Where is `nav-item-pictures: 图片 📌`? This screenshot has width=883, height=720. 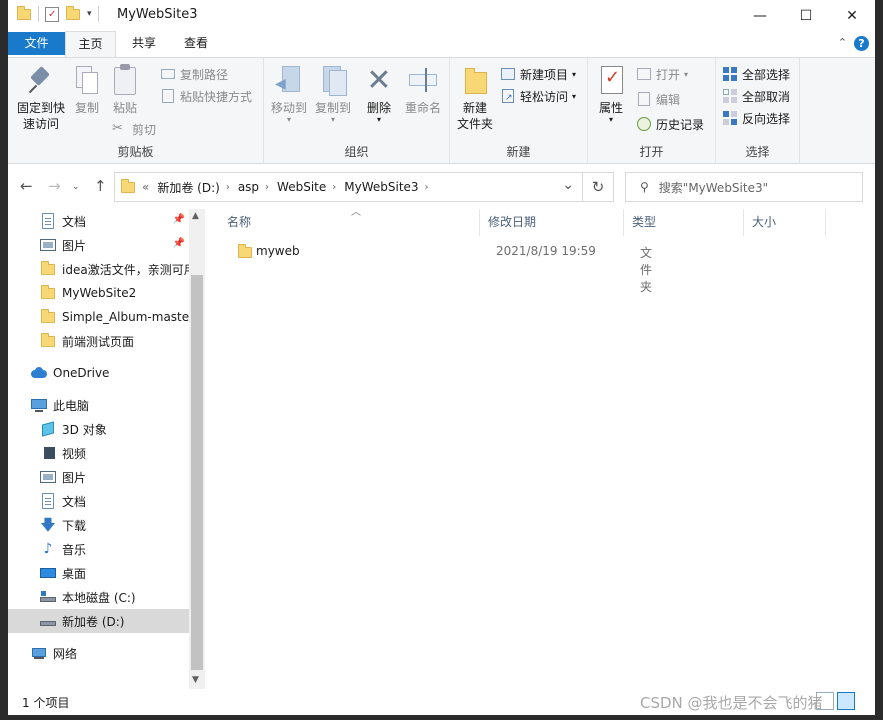 nav-item-pictures: 图片 📌 is located at coordinates (98, 245).